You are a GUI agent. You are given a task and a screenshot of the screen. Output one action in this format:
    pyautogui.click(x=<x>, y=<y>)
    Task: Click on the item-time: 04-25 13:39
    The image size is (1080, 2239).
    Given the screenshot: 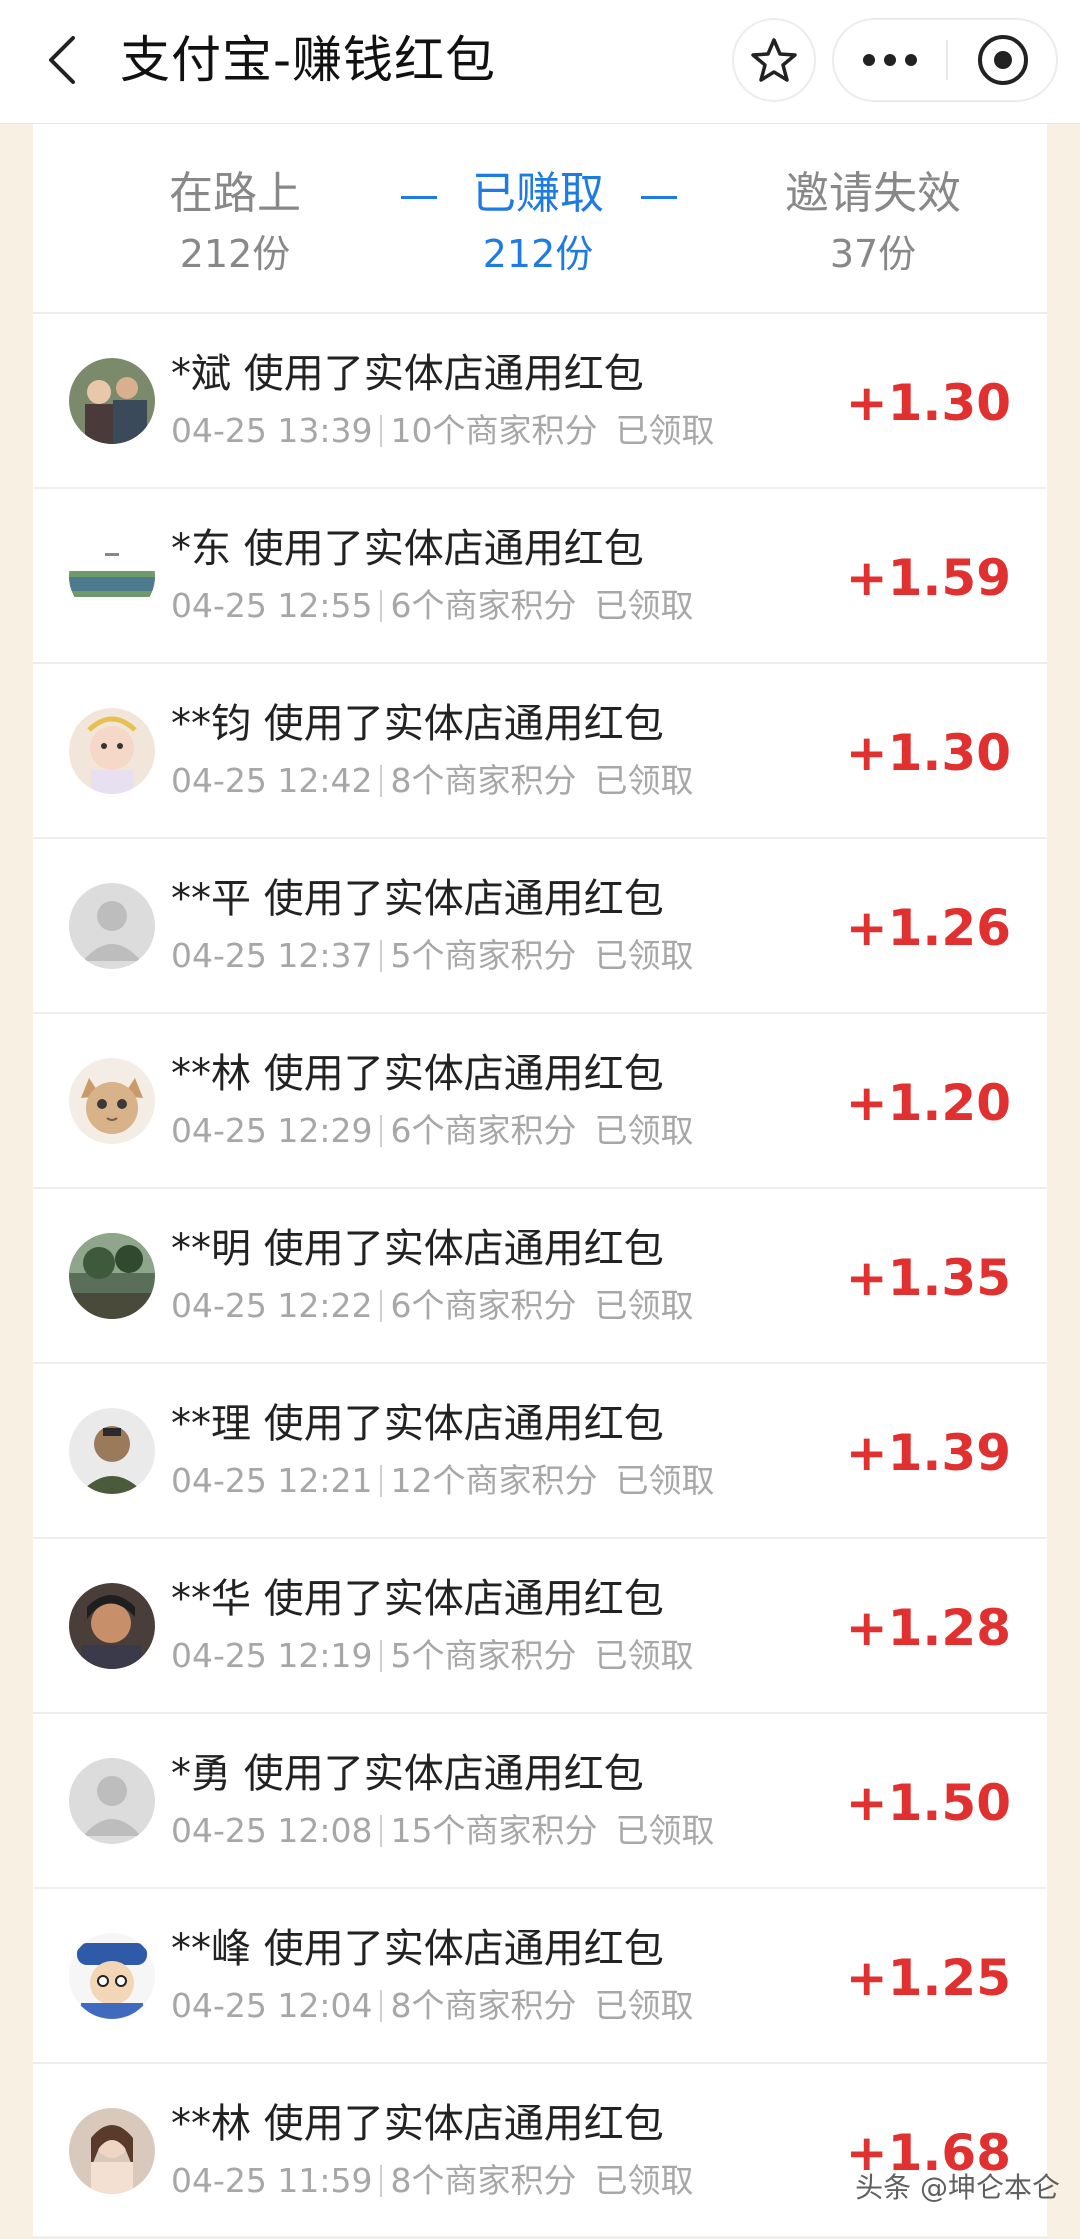 What is the action you would take?
    pyautogui.click(x=271, y=430)
    